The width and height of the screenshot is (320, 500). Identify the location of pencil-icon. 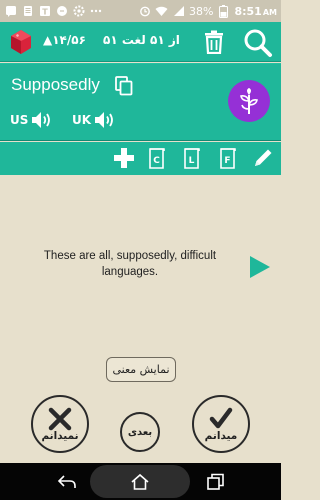
(263, 157).